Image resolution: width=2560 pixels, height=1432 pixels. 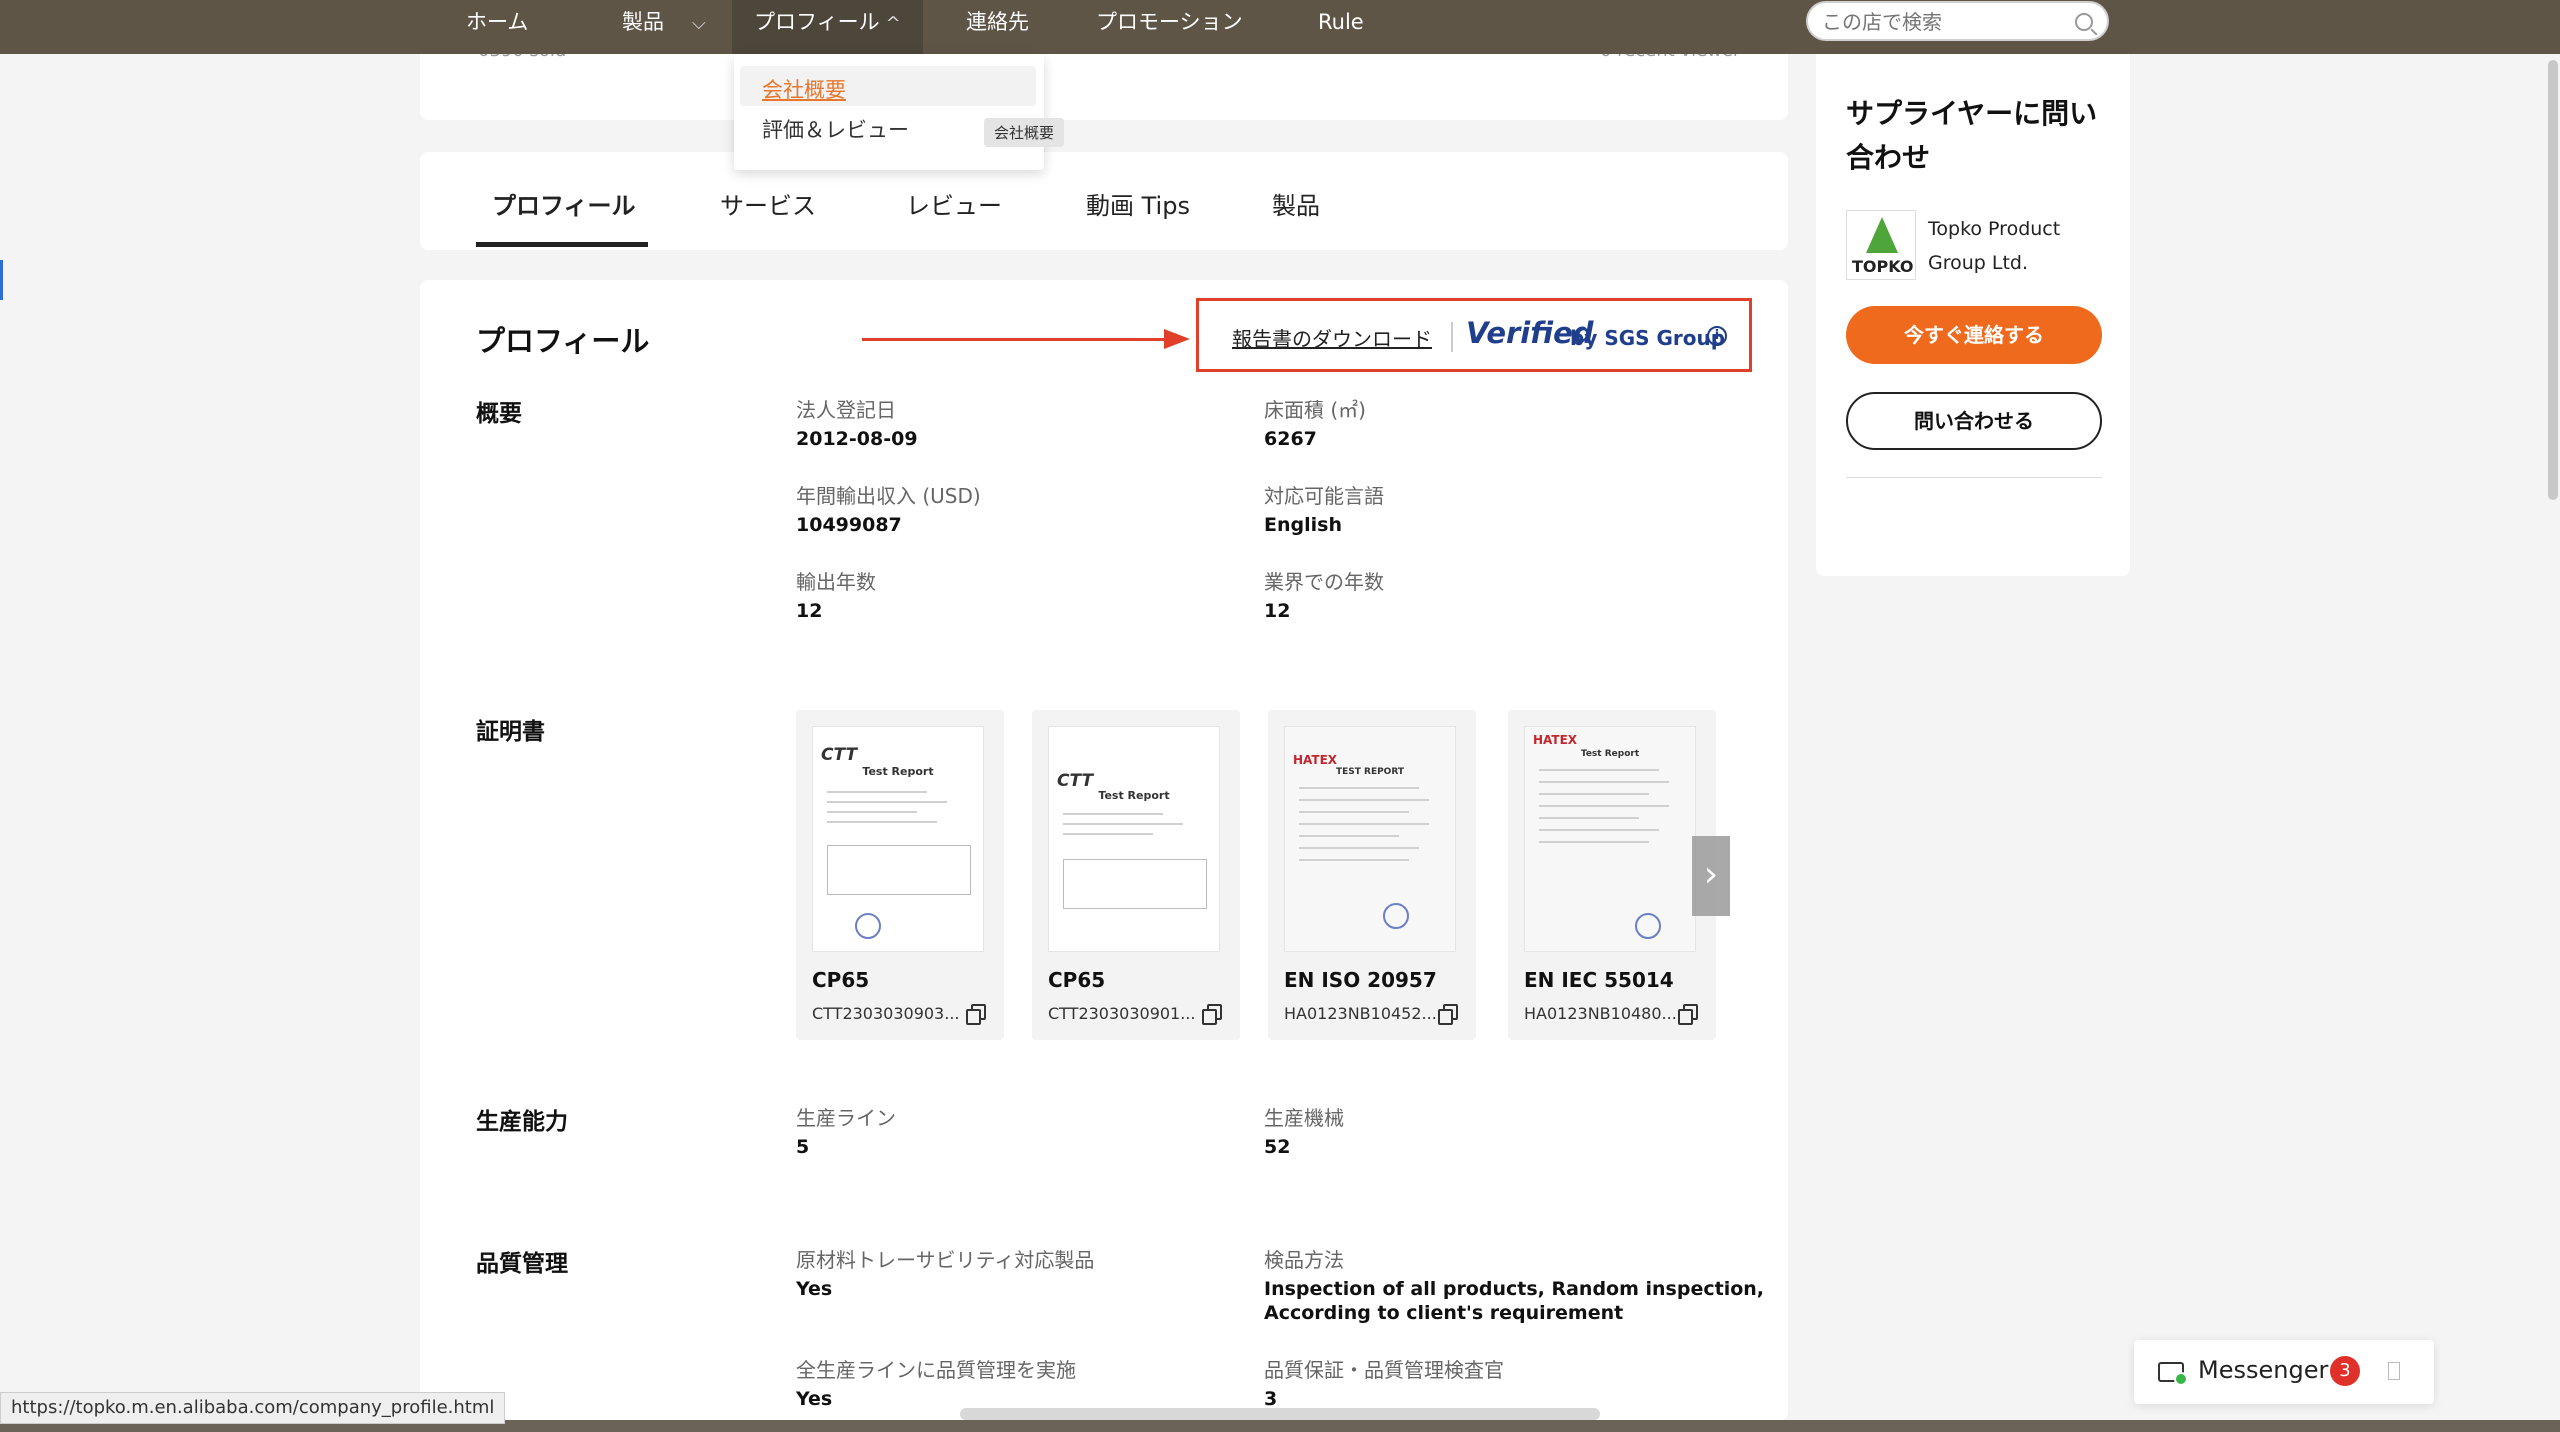 I want to click on quality-label: 品質管理, so click(x=522, y=1264).